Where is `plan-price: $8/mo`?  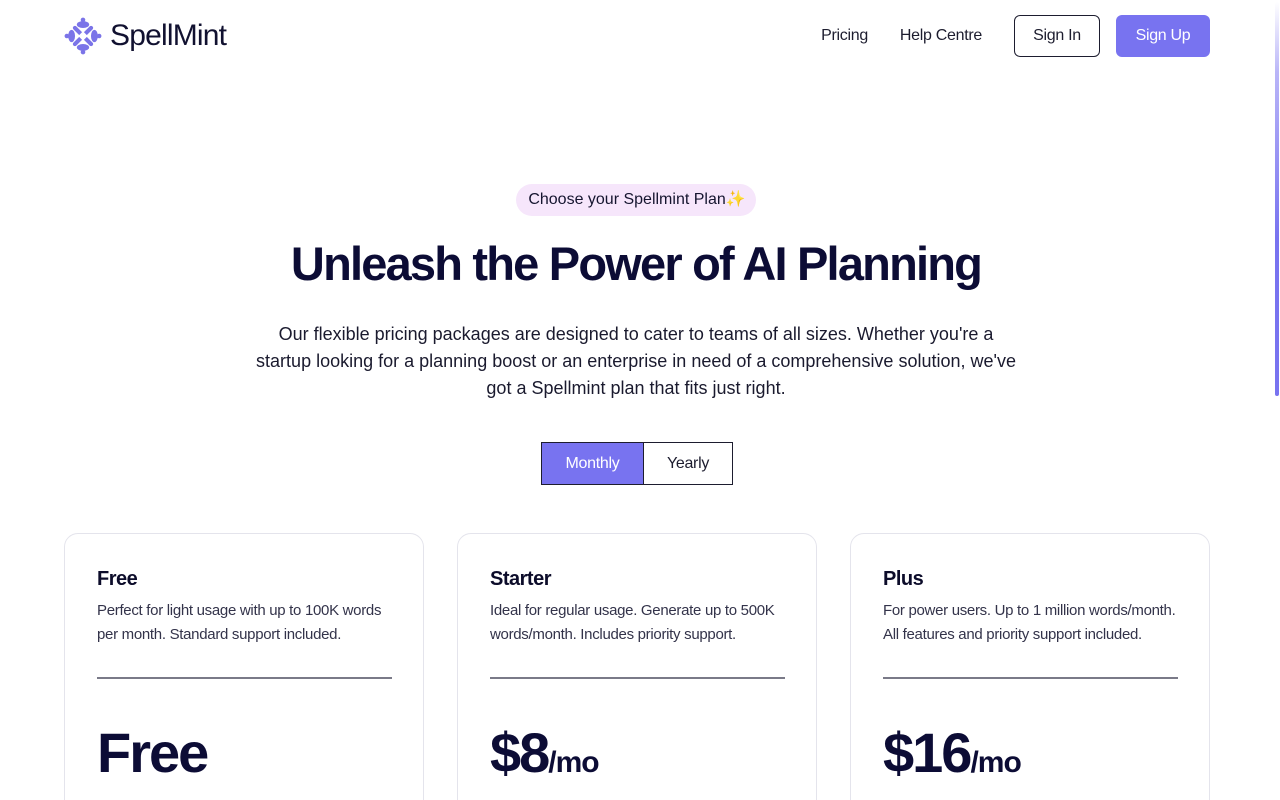
plan-price: $8/mo is located at coordinates (545, 758).